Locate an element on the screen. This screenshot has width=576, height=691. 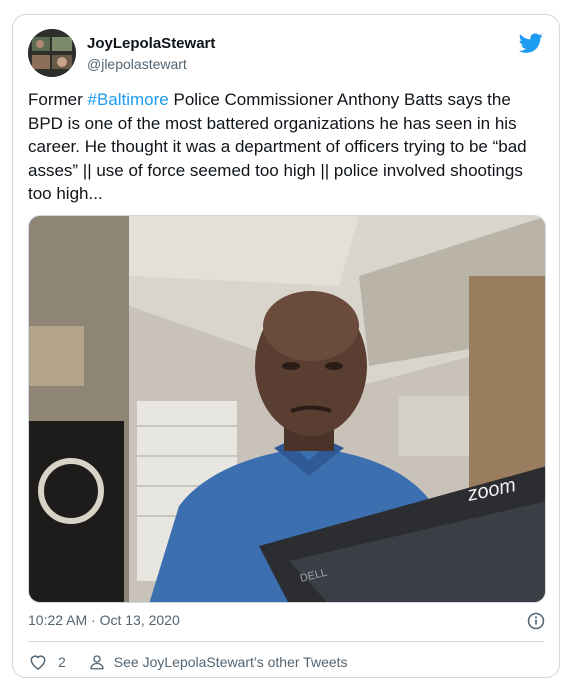
twitter-bird-icon is located at coordinates (531, 43).